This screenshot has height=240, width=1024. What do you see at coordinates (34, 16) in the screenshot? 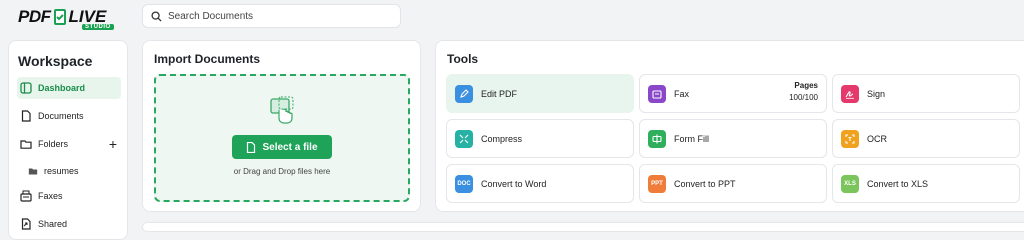
I see `logo-pdf-text: PDF` at bounding box center [34, 16].